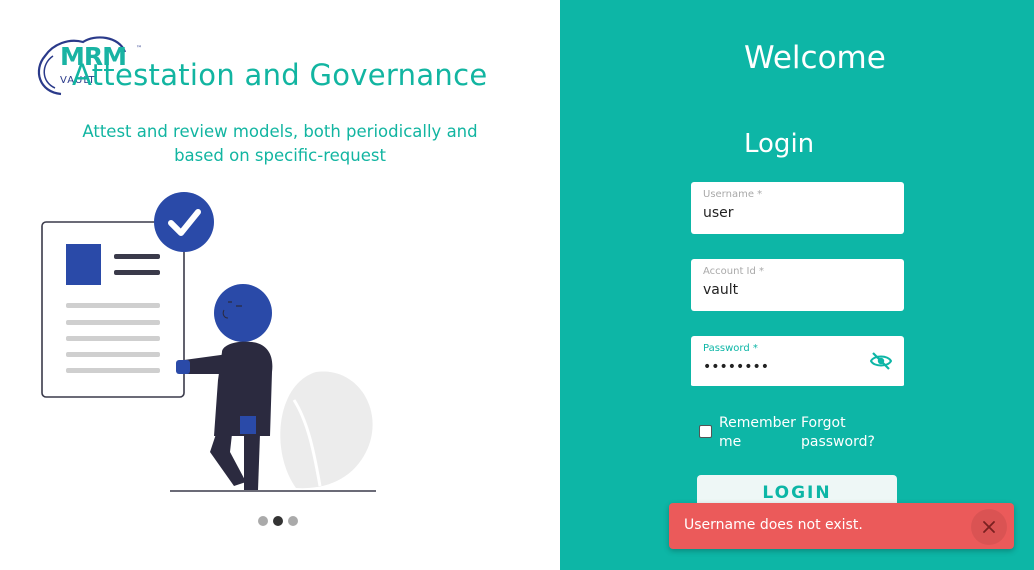 The width and height of the screenshot is (1034, 570). Describe the element at coordinates (881, 361) in the screenshot. I see `eye-off-icon` at that location.